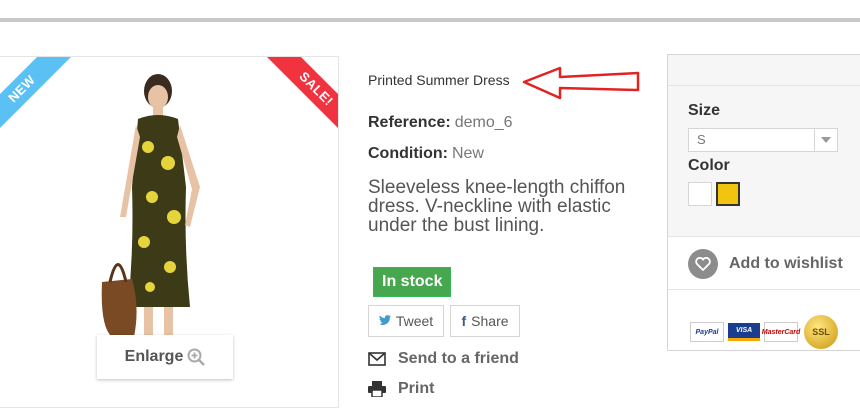  What do you see at coordinates (377, 359) in the screenshot?
I see `envelope-icon` at bounding box center [377, 359].